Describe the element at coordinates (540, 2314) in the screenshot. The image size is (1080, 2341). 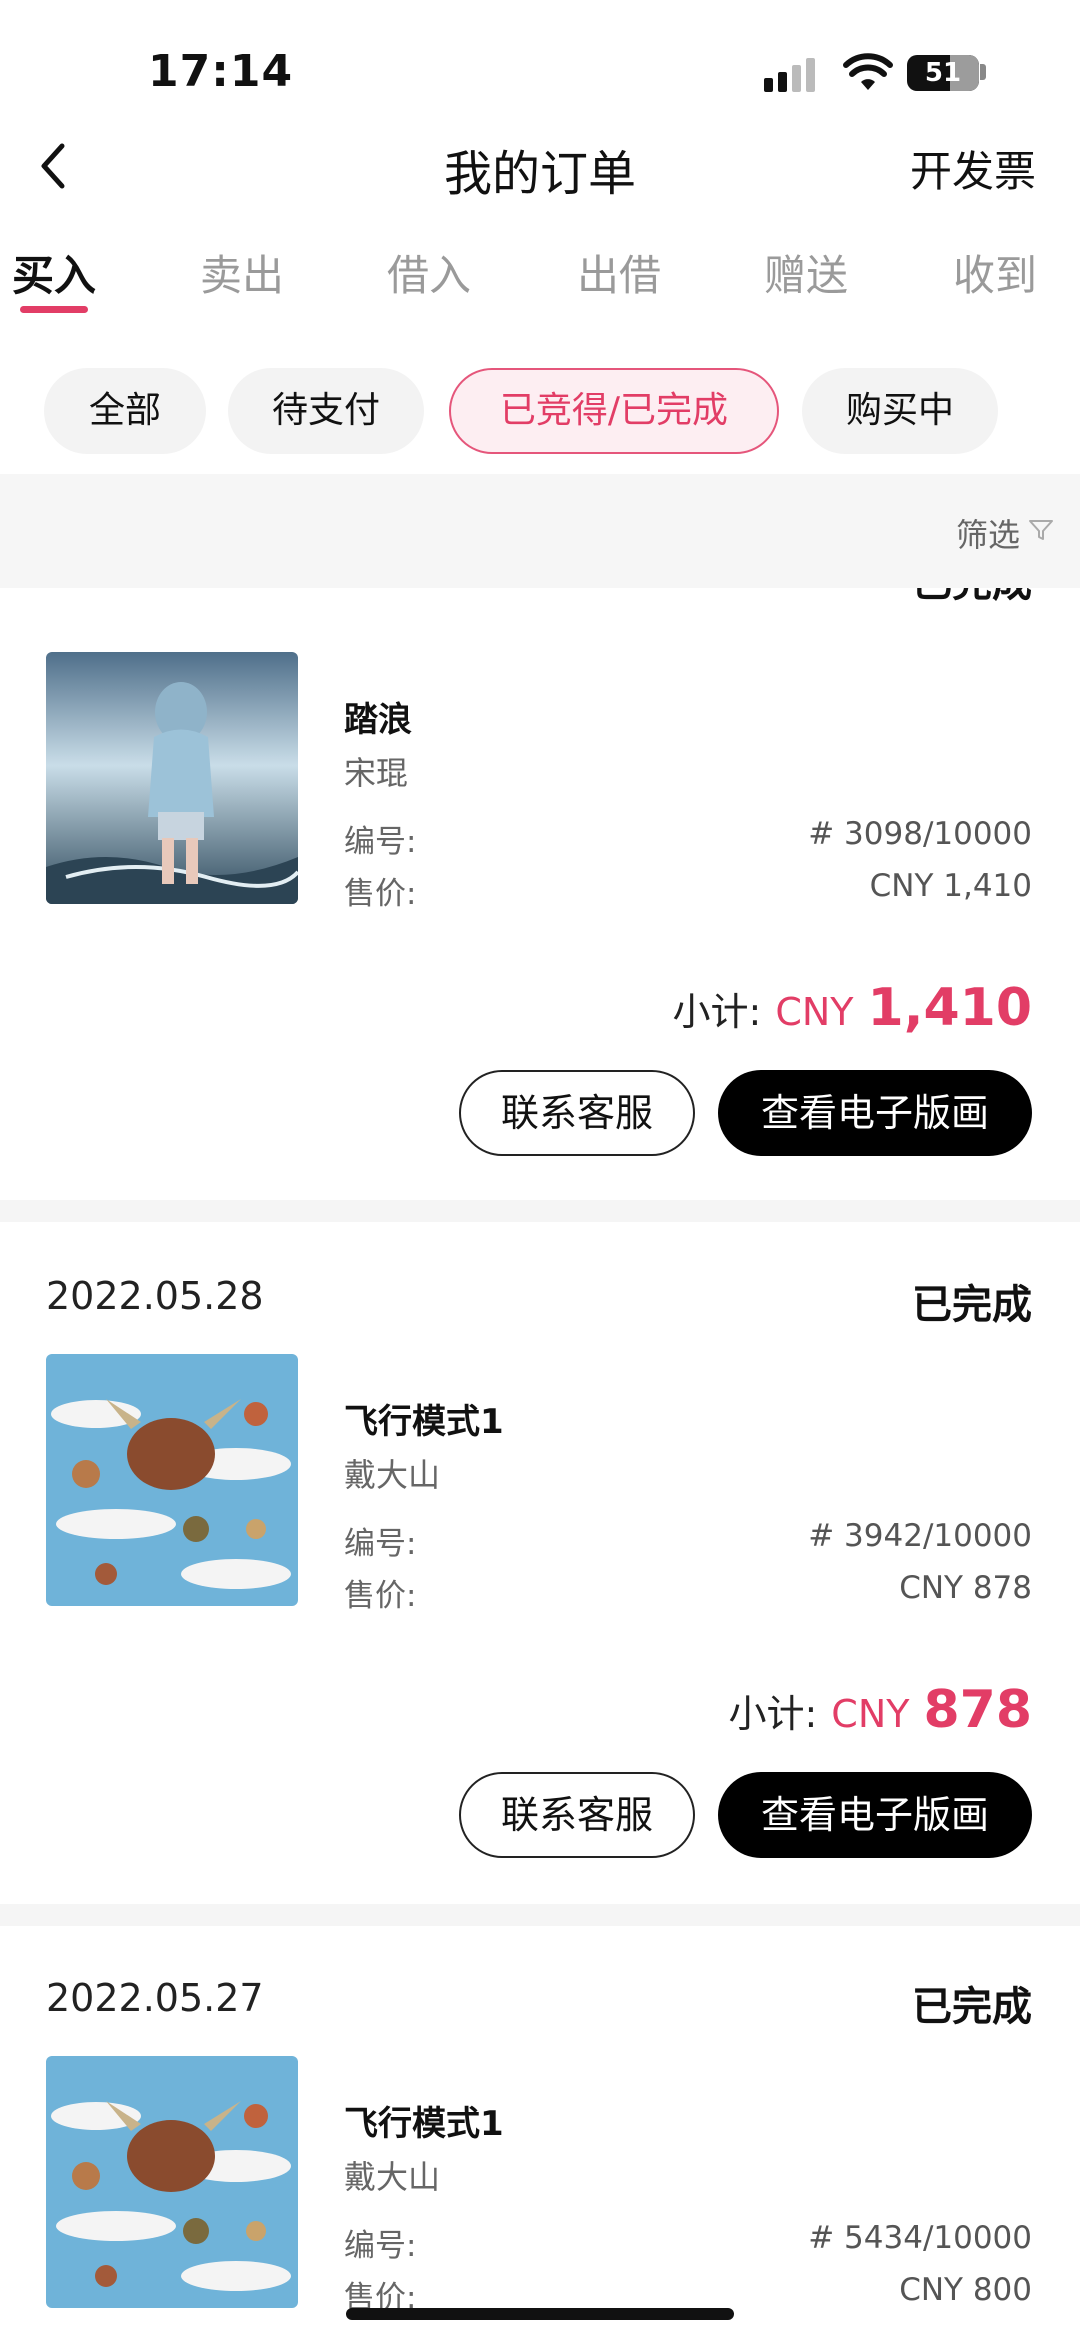
I see `home-indicator` at that location.